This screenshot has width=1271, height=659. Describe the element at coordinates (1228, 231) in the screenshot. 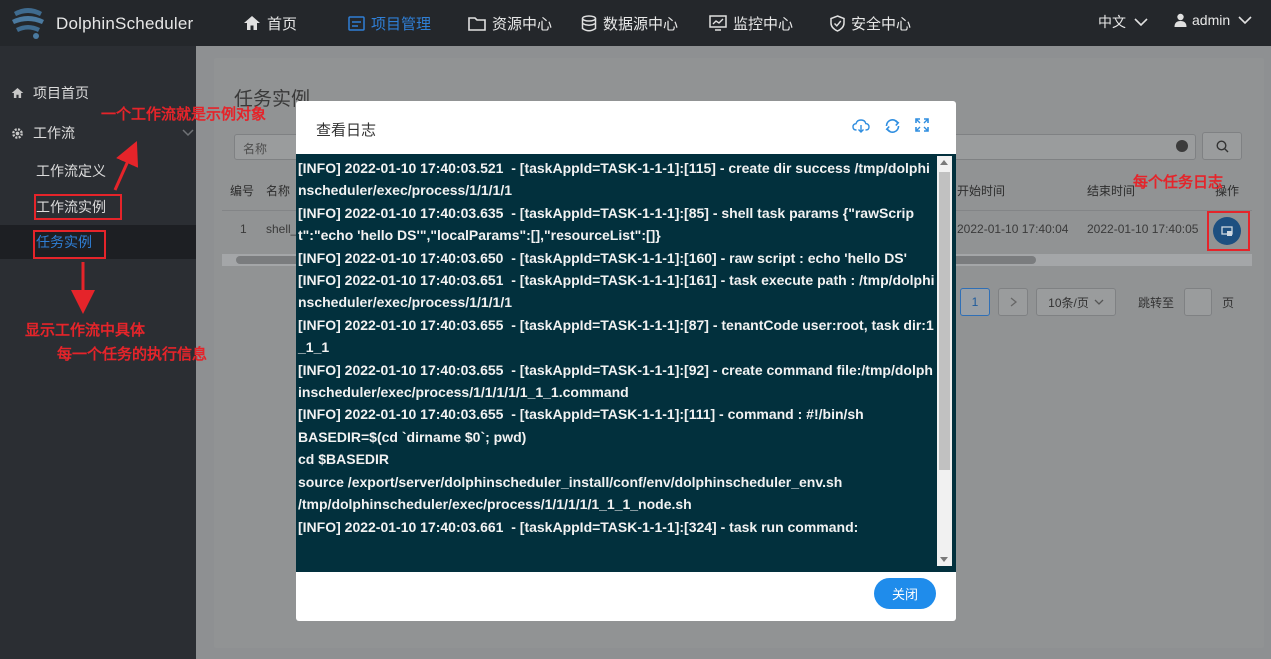

I see `annotation-box-log-button` at that location.